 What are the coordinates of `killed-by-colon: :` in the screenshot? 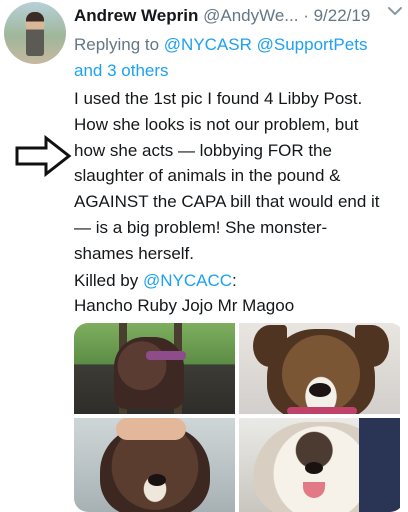 It's located at (234, 280).